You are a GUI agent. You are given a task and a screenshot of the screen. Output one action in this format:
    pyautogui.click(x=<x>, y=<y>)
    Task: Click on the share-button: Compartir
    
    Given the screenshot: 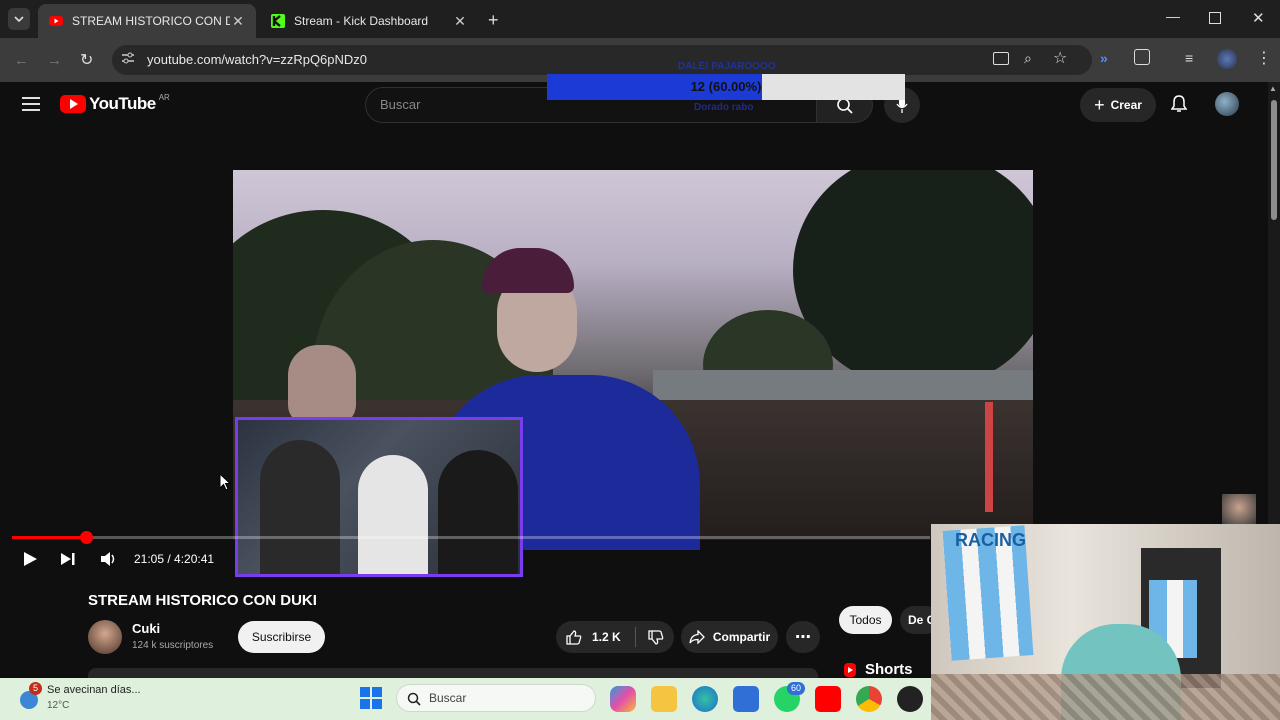 What is the action you would take?
    pyautogui.click(x=729, y=637)
    